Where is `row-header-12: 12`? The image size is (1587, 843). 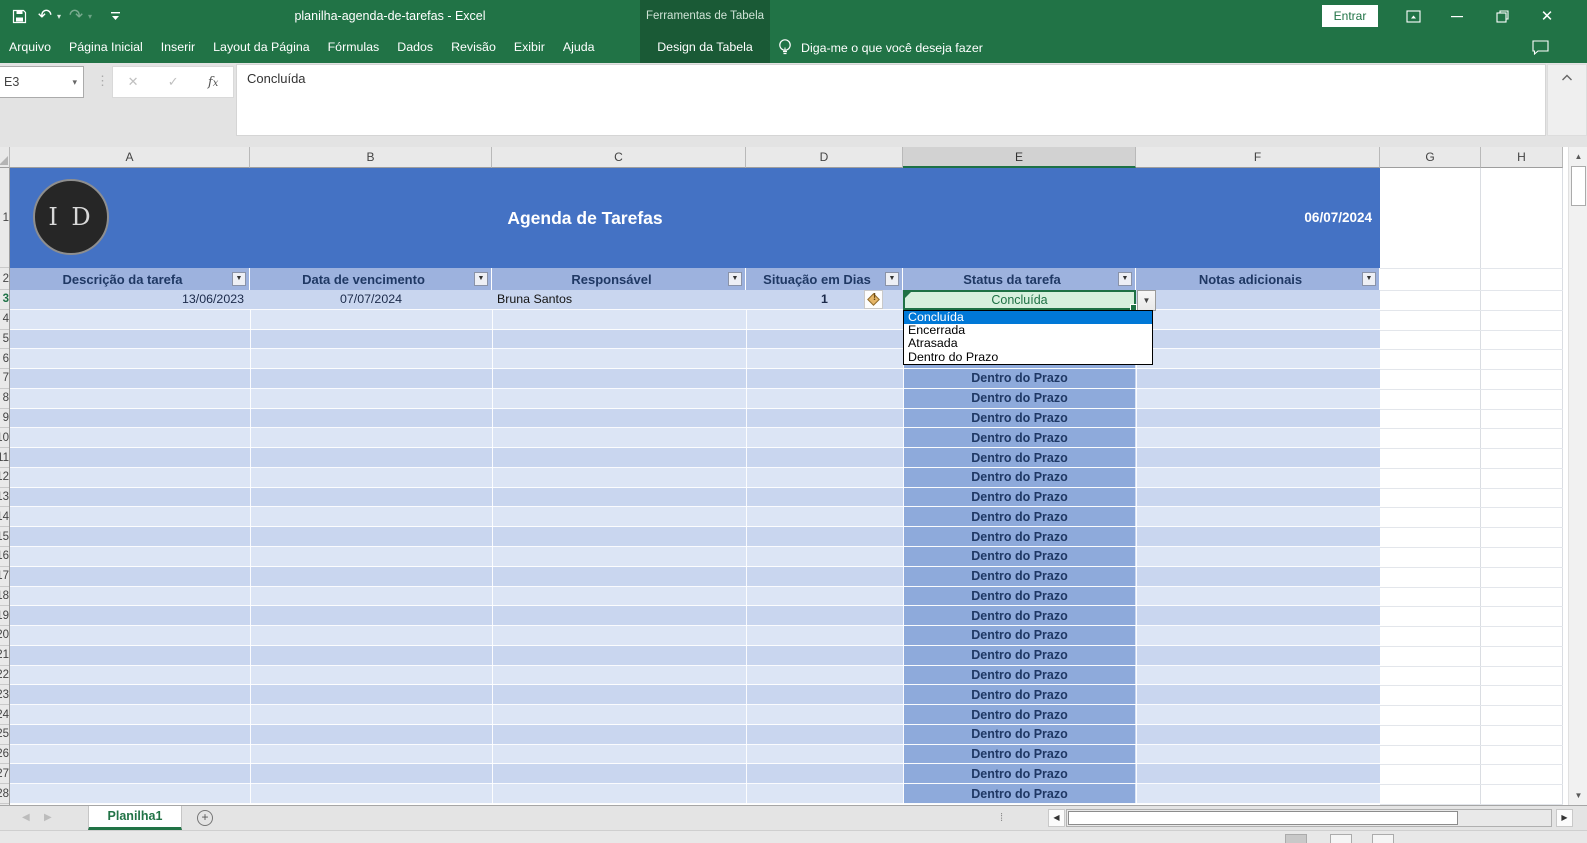
row-header-12: 12 is located at coordinates (4, 478).